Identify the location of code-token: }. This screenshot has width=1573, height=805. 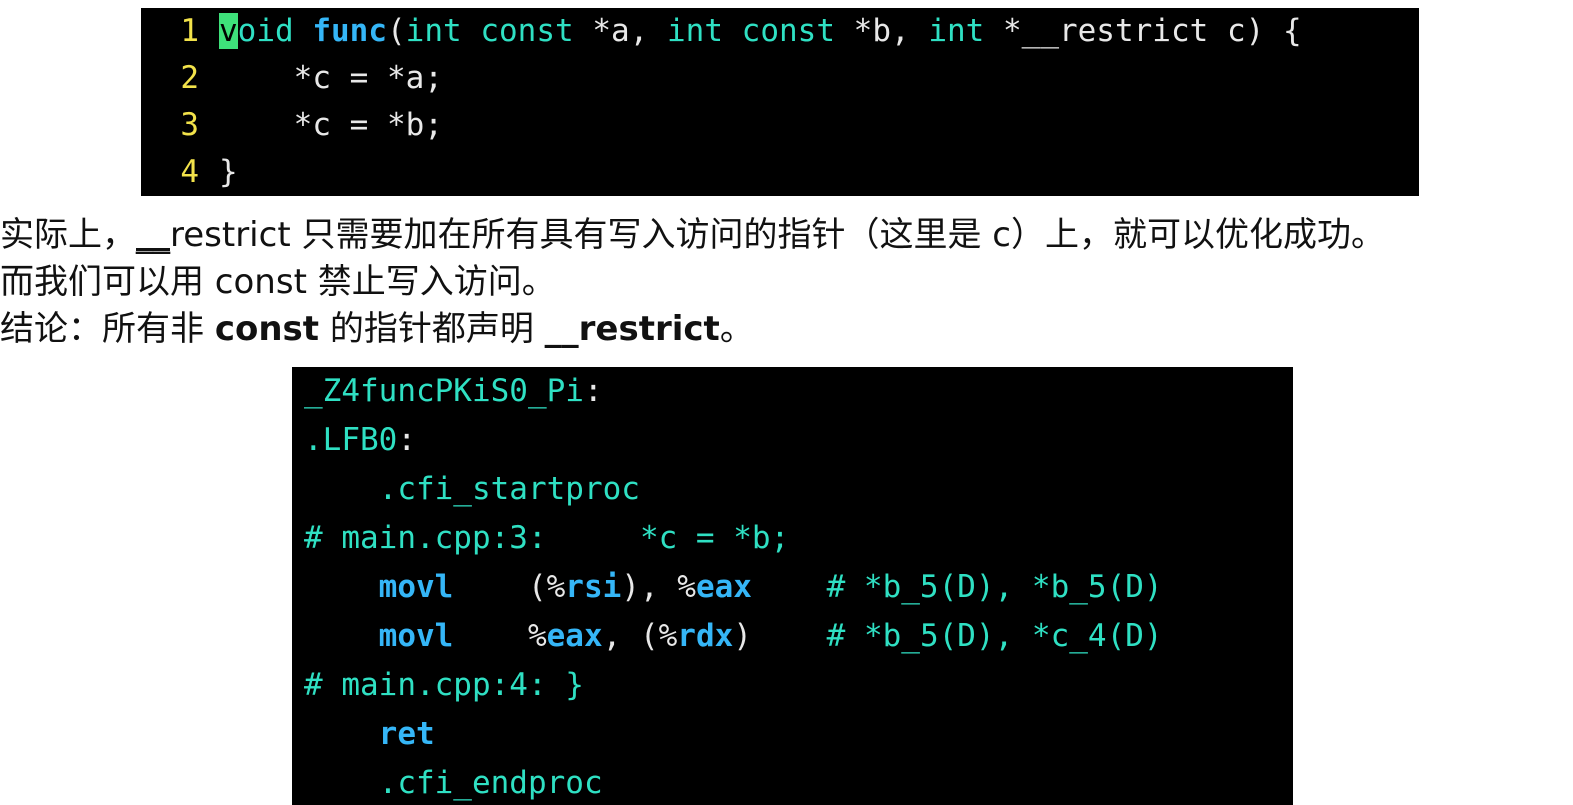
(228, 172).